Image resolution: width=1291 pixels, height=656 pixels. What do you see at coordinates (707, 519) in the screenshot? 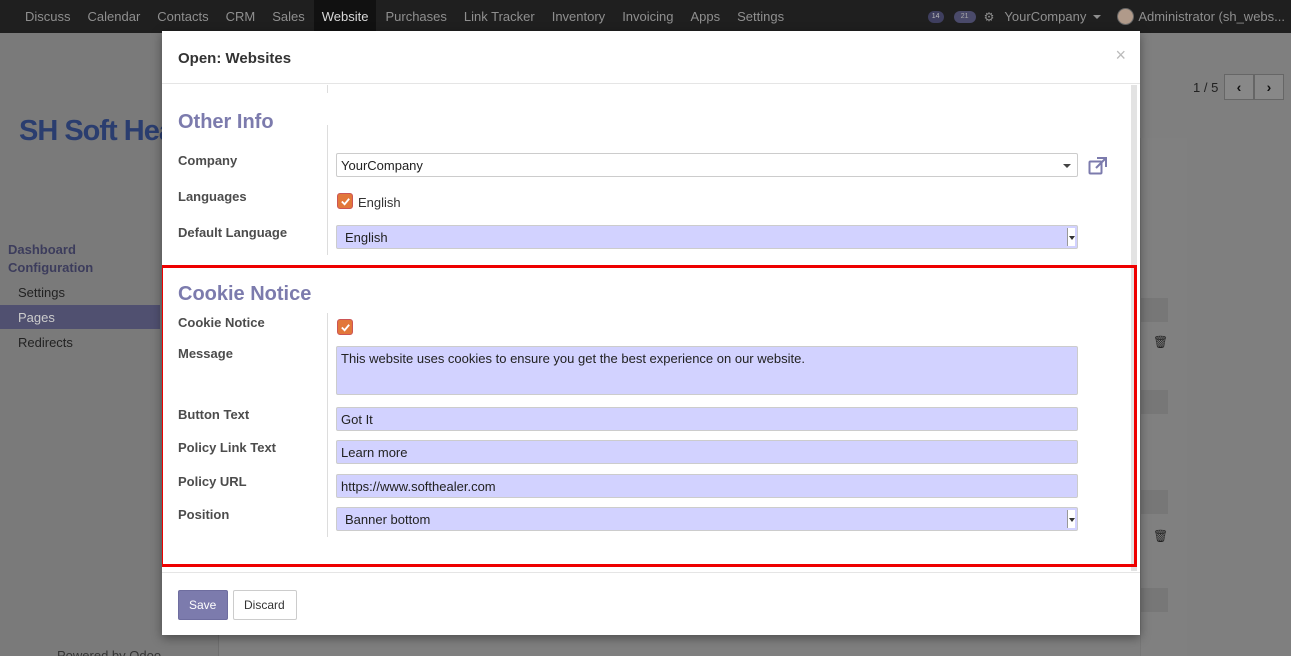
I see `position-select: Banner bottom` at bounding box center [707, 519].